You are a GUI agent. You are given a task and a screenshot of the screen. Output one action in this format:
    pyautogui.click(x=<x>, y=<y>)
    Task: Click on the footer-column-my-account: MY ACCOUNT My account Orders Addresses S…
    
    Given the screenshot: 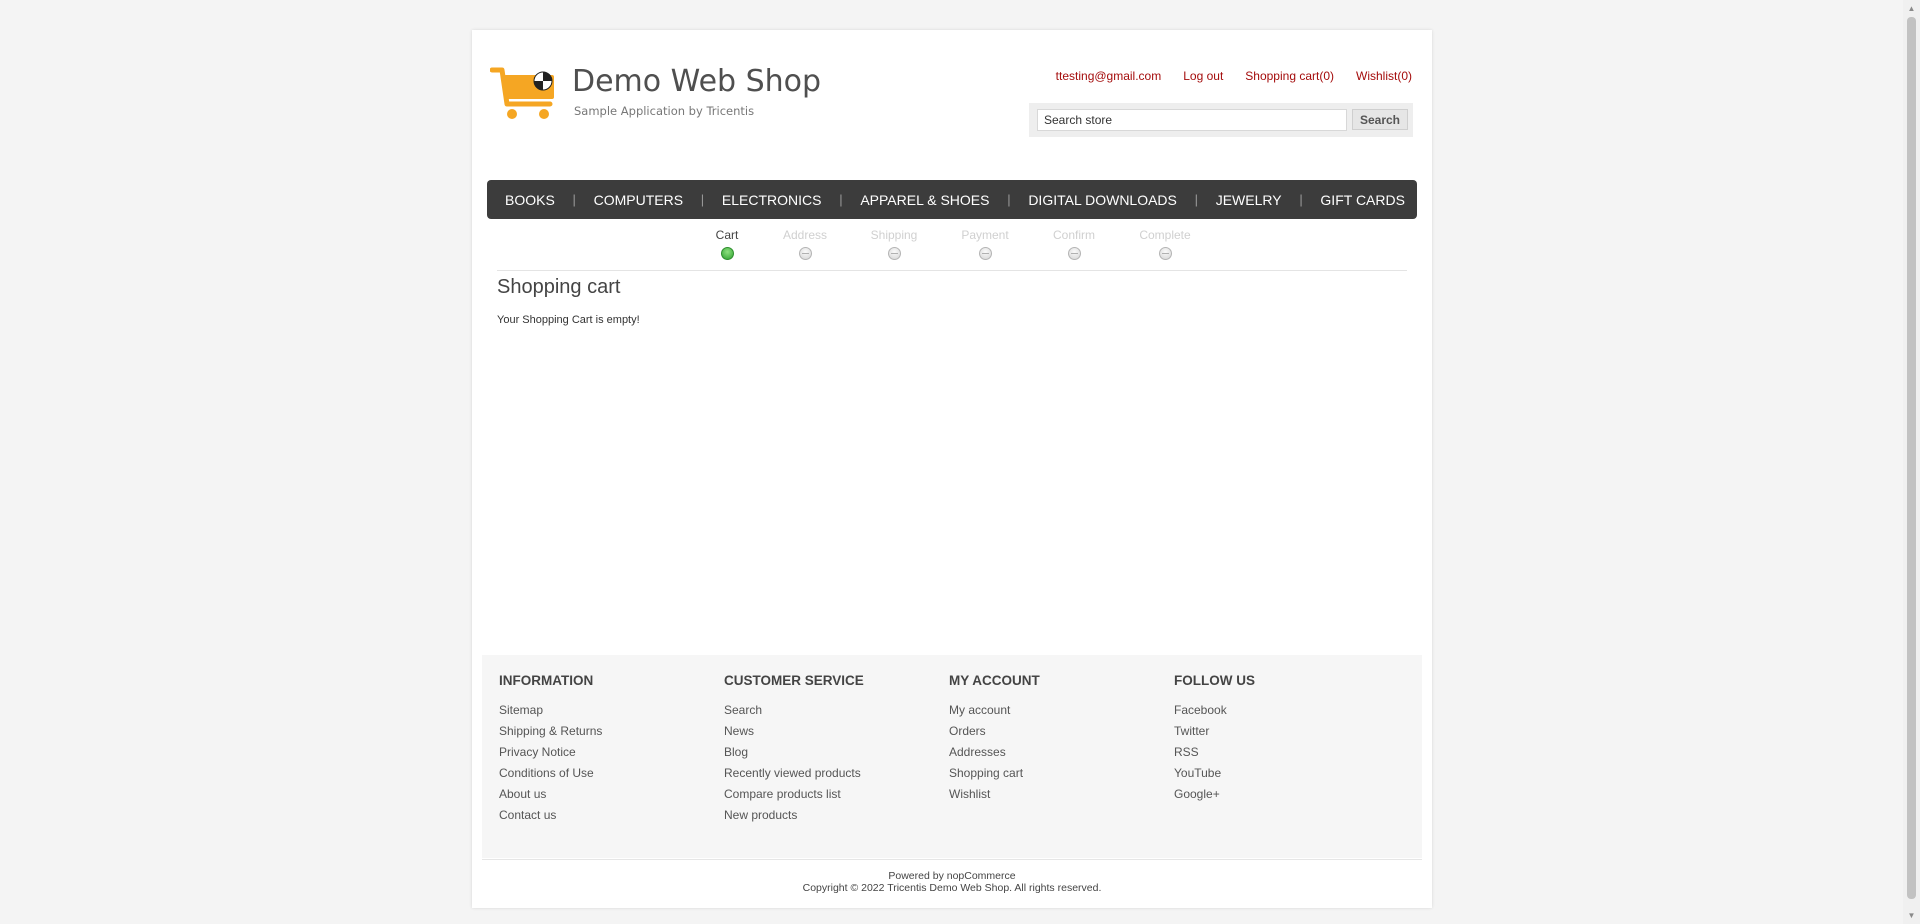 What is the action you would take?
    pyautogui.click(x=1059, y=739)
    